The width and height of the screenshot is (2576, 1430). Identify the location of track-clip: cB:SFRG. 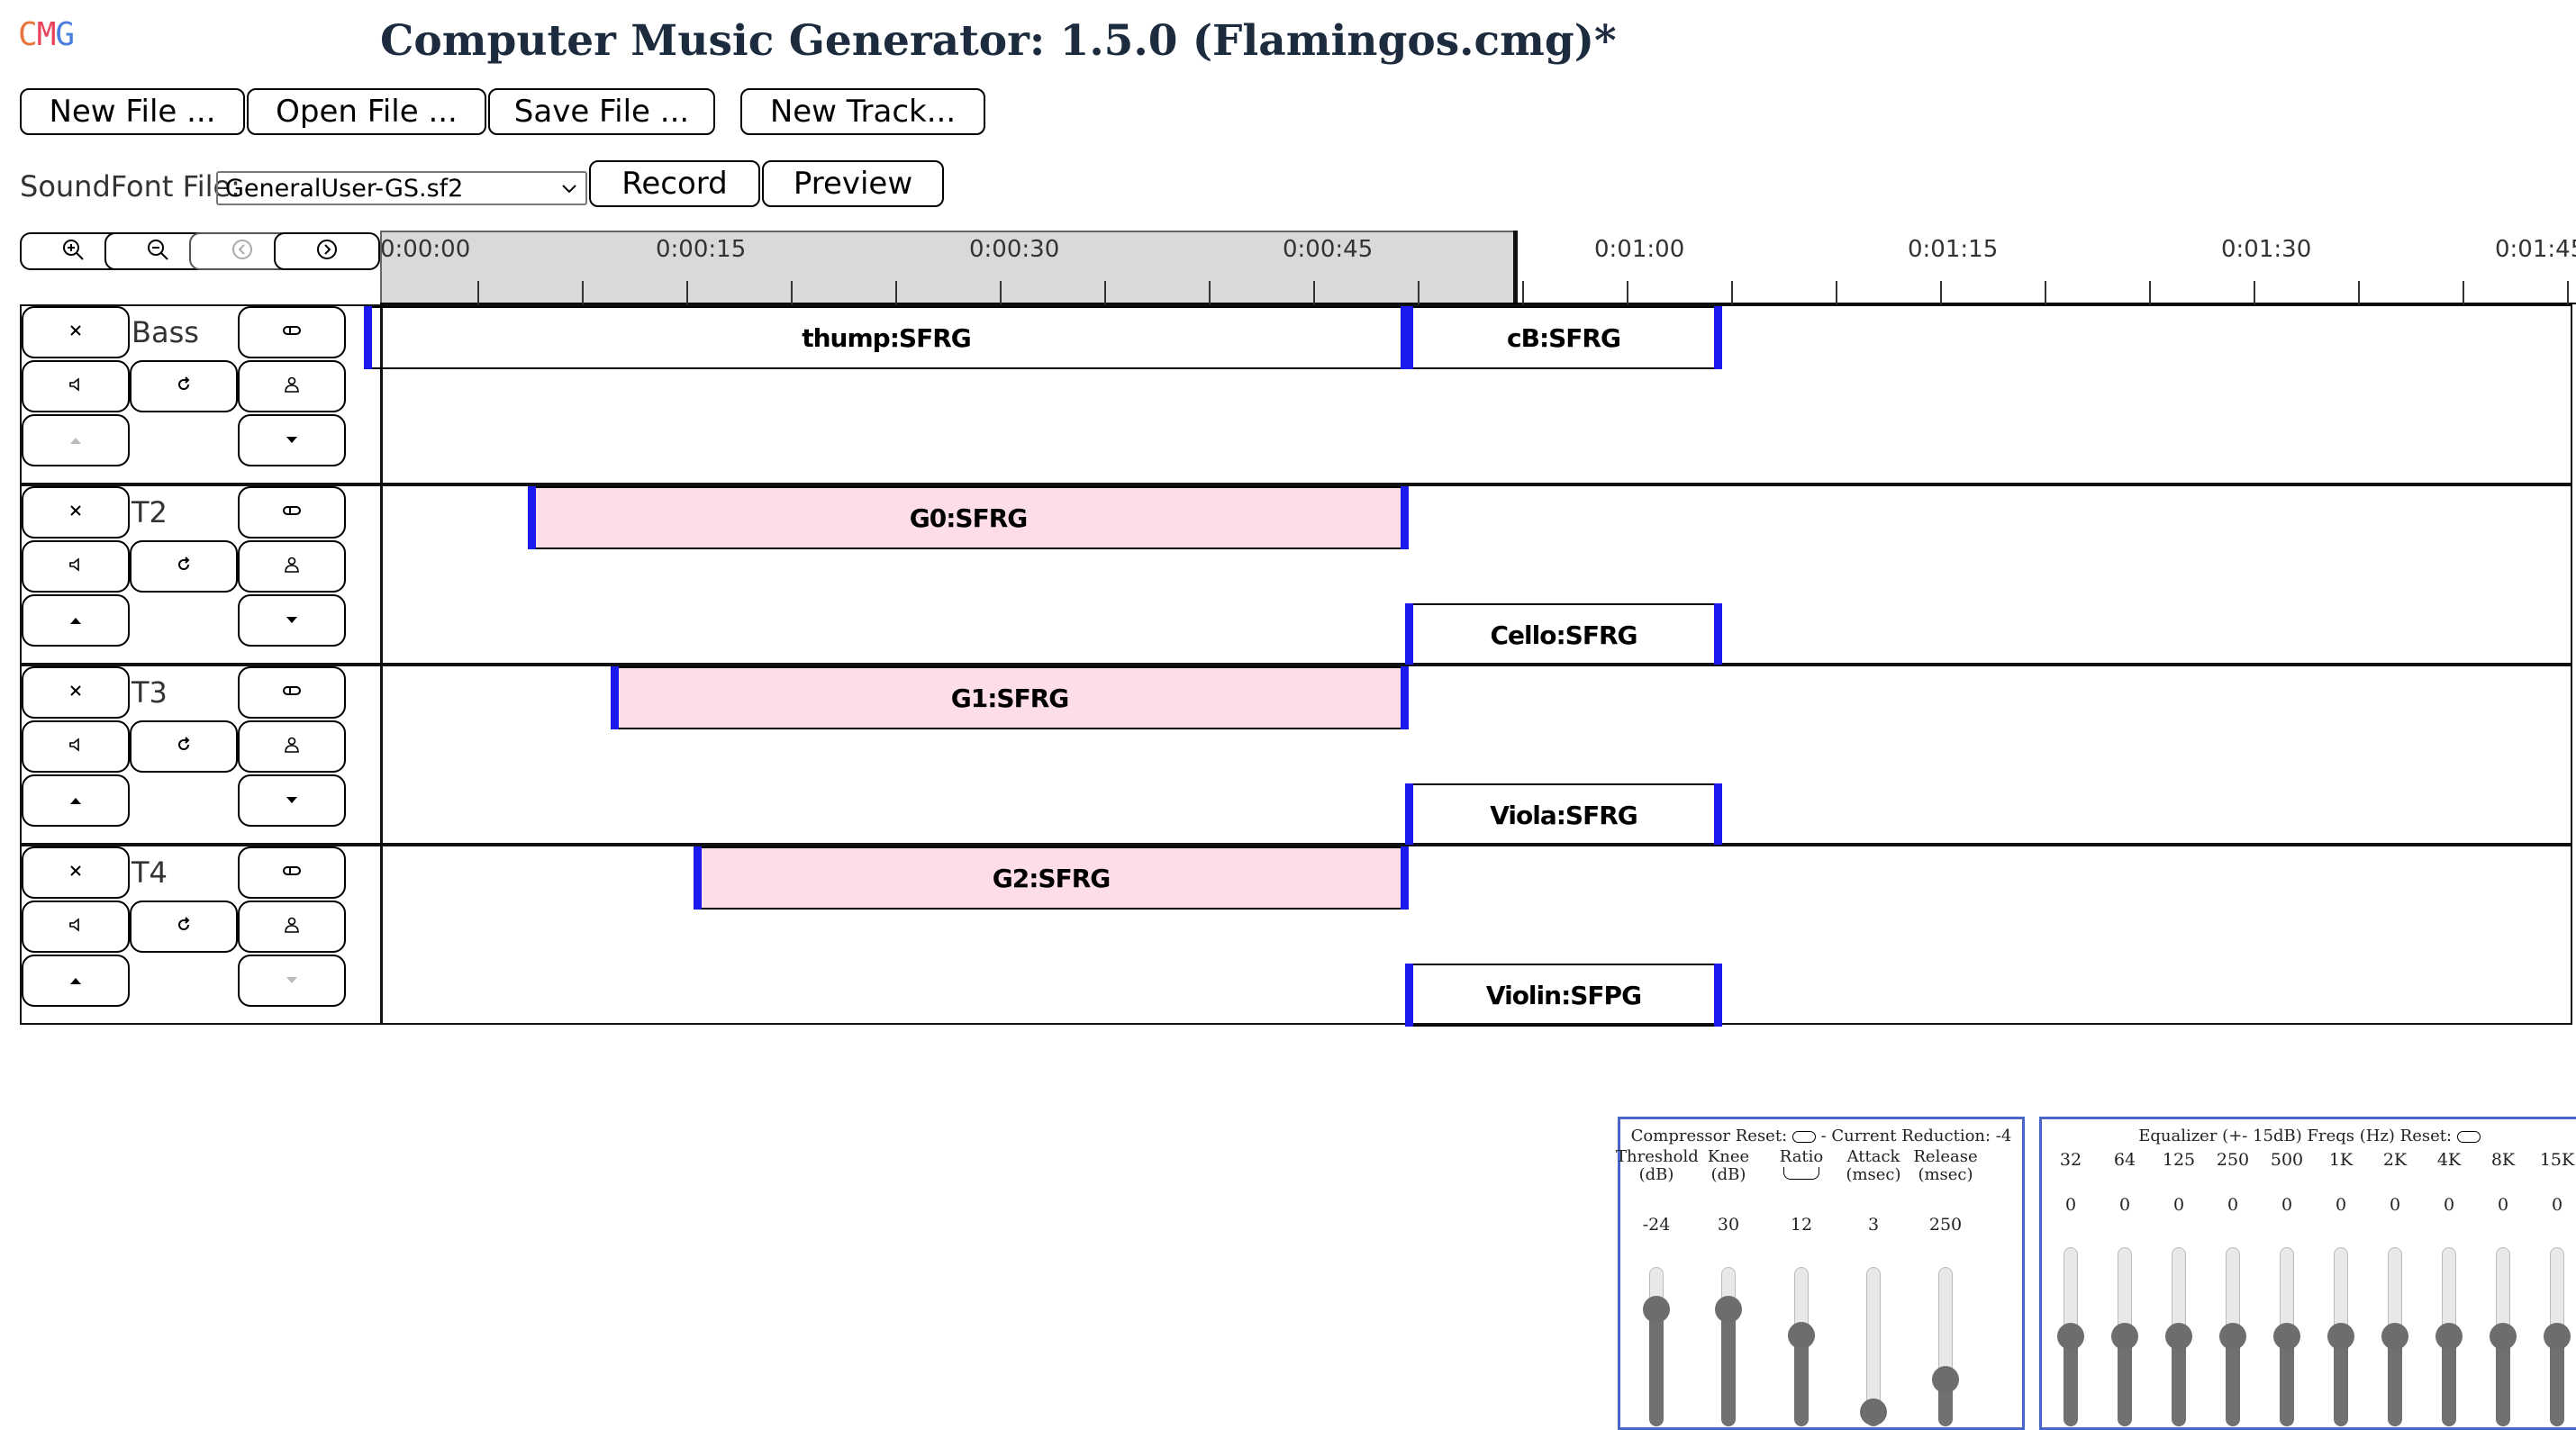
(1563, 337).